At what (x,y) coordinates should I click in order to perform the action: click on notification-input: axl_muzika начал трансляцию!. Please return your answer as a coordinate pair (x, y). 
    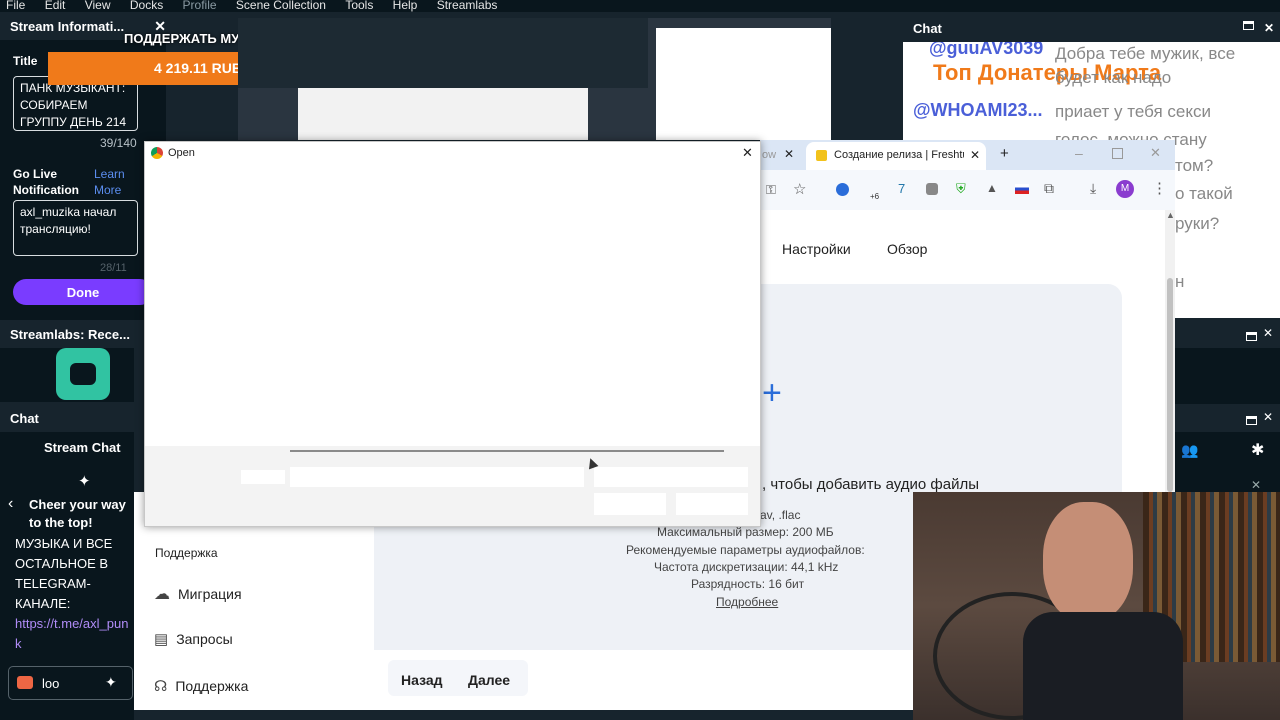
    Looking at the image, I should click on (75, 228).